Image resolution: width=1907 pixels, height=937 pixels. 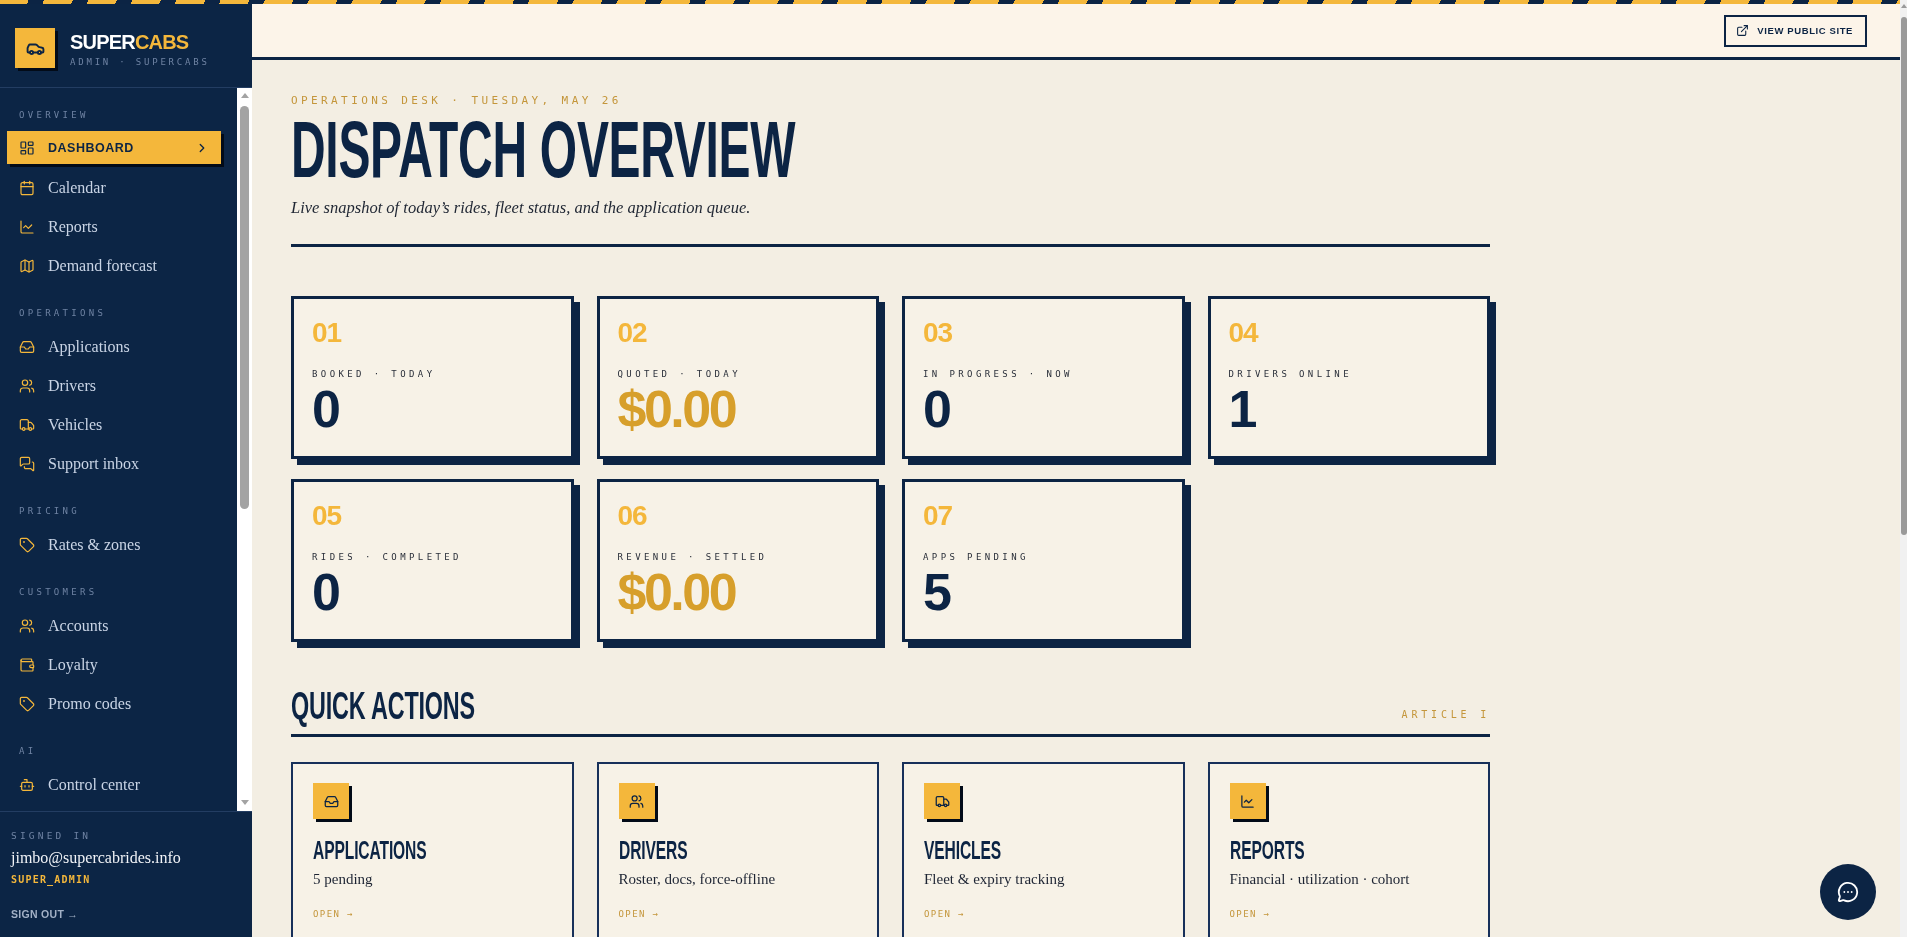 I want to click on nav-item: Promo codes, so click(x=115, y=704).